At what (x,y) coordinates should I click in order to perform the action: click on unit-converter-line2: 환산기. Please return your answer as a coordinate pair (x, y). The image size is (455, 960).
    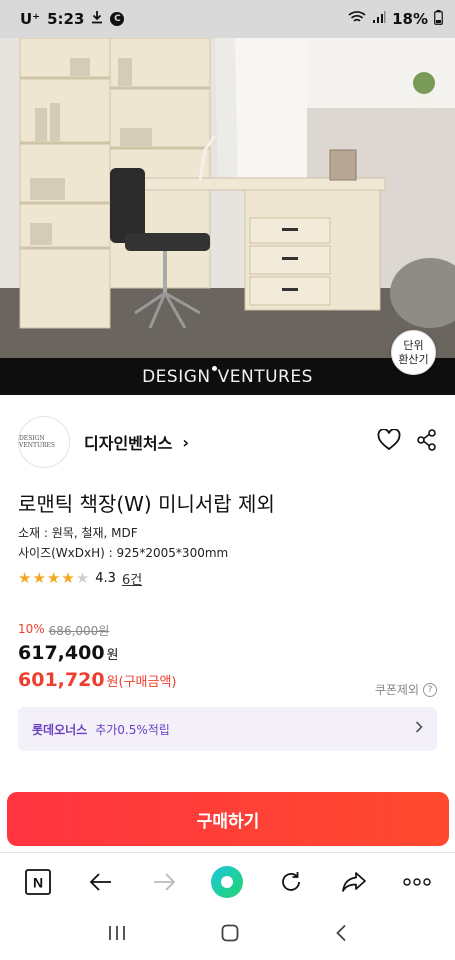
    Looking at the image, I should click on (413, 359).